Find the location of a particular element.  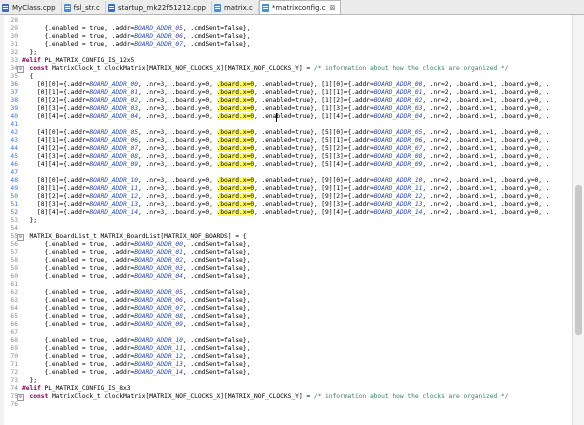

code-line: 47 is located at coordinates (286, 173).